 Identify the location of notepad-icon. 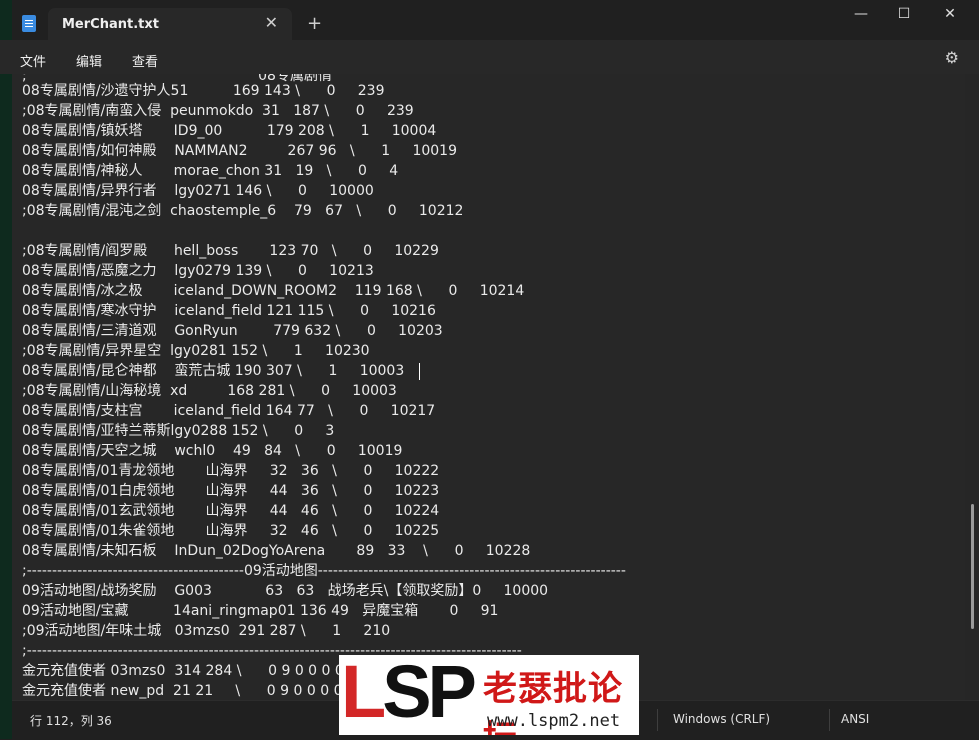
(29, 23).